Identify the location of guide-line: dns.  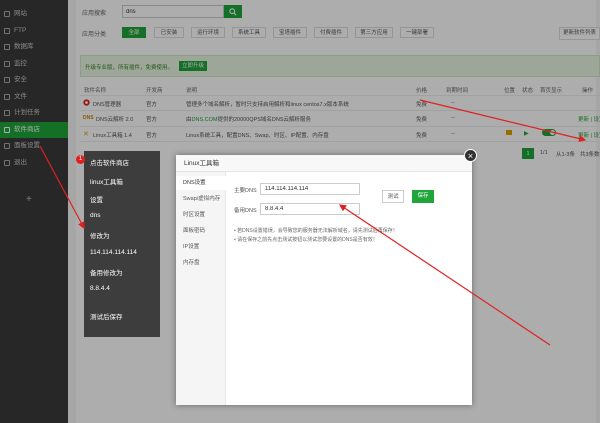
(95, 215).